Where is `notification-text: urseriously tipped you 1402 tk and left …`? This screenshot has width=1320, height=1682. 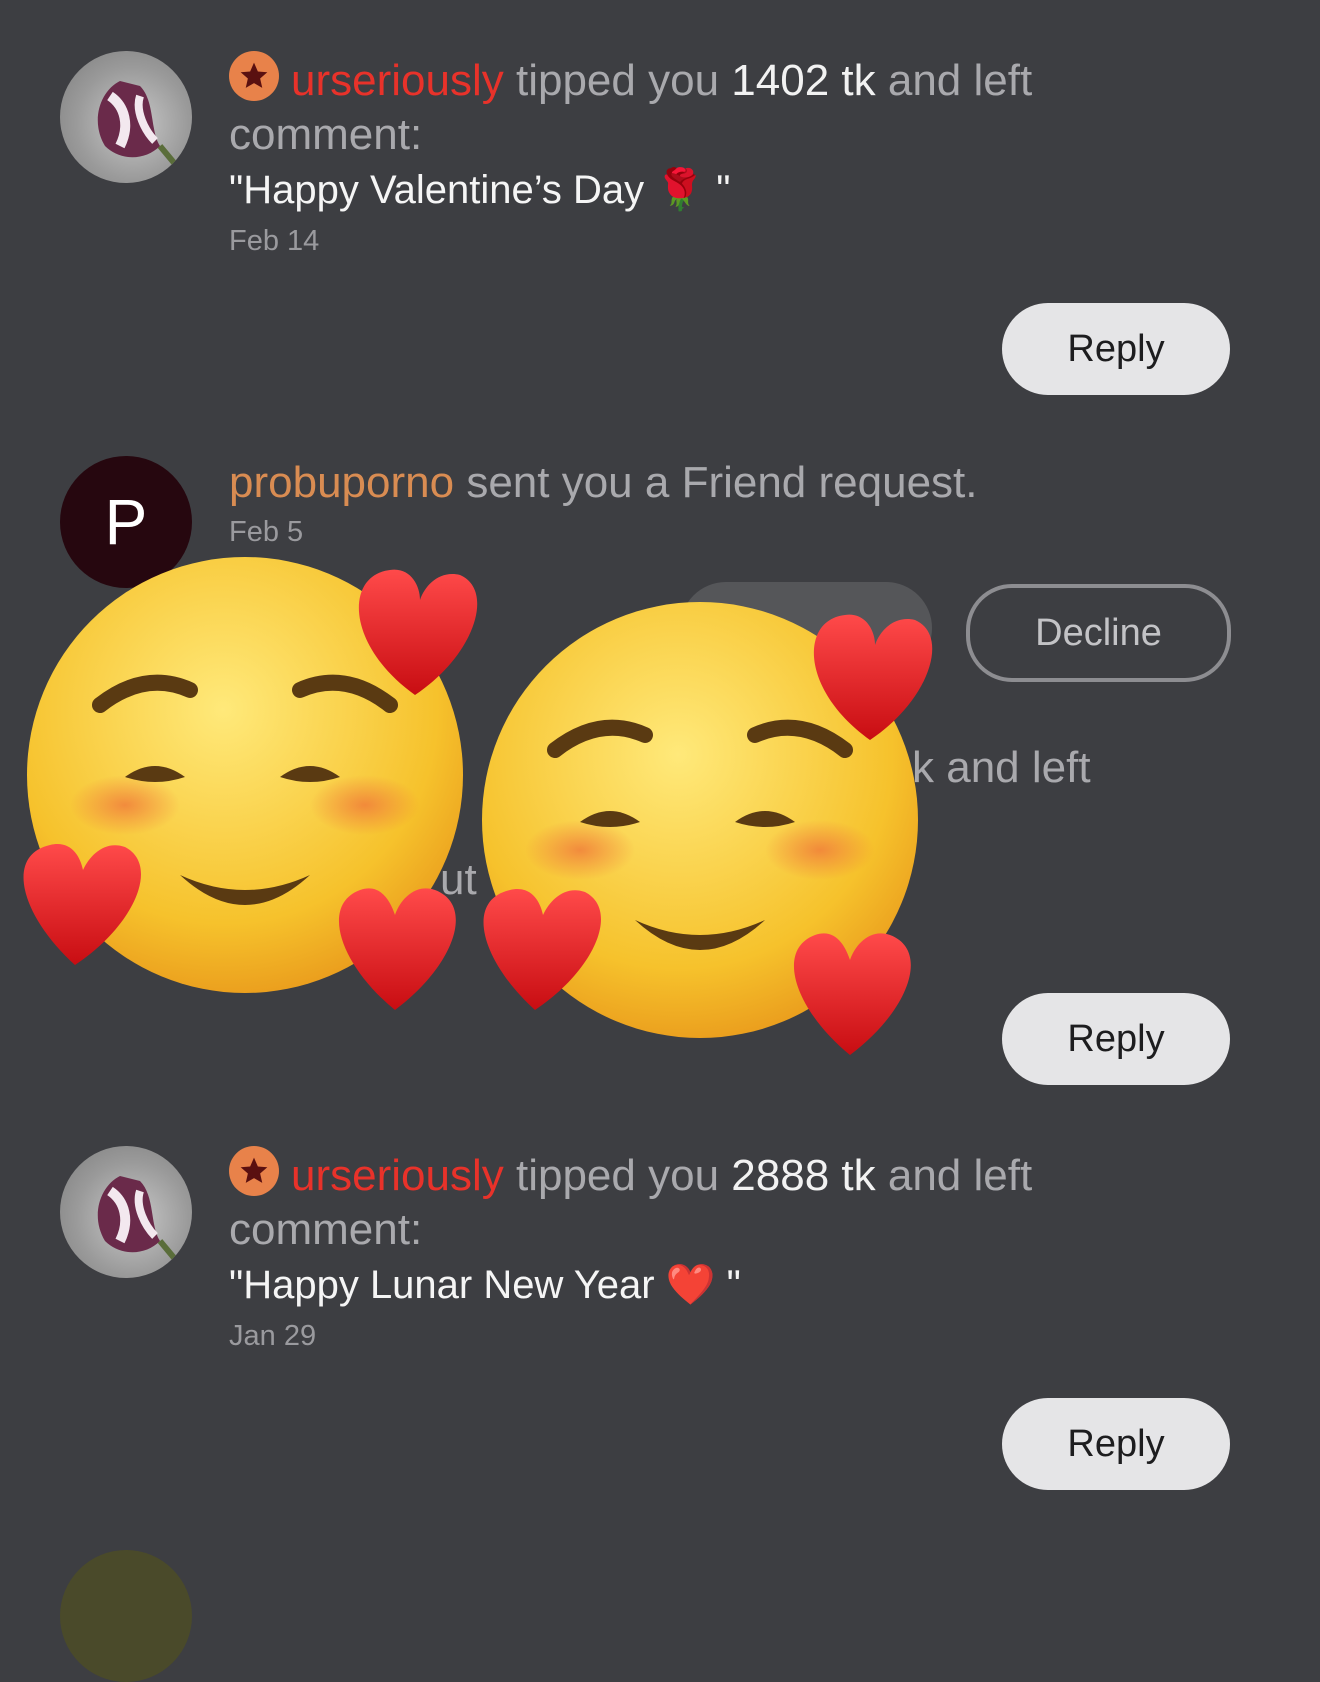
notification-text: urseriously tipped you 1402 tk and left … is located at coordinates (630, 106).